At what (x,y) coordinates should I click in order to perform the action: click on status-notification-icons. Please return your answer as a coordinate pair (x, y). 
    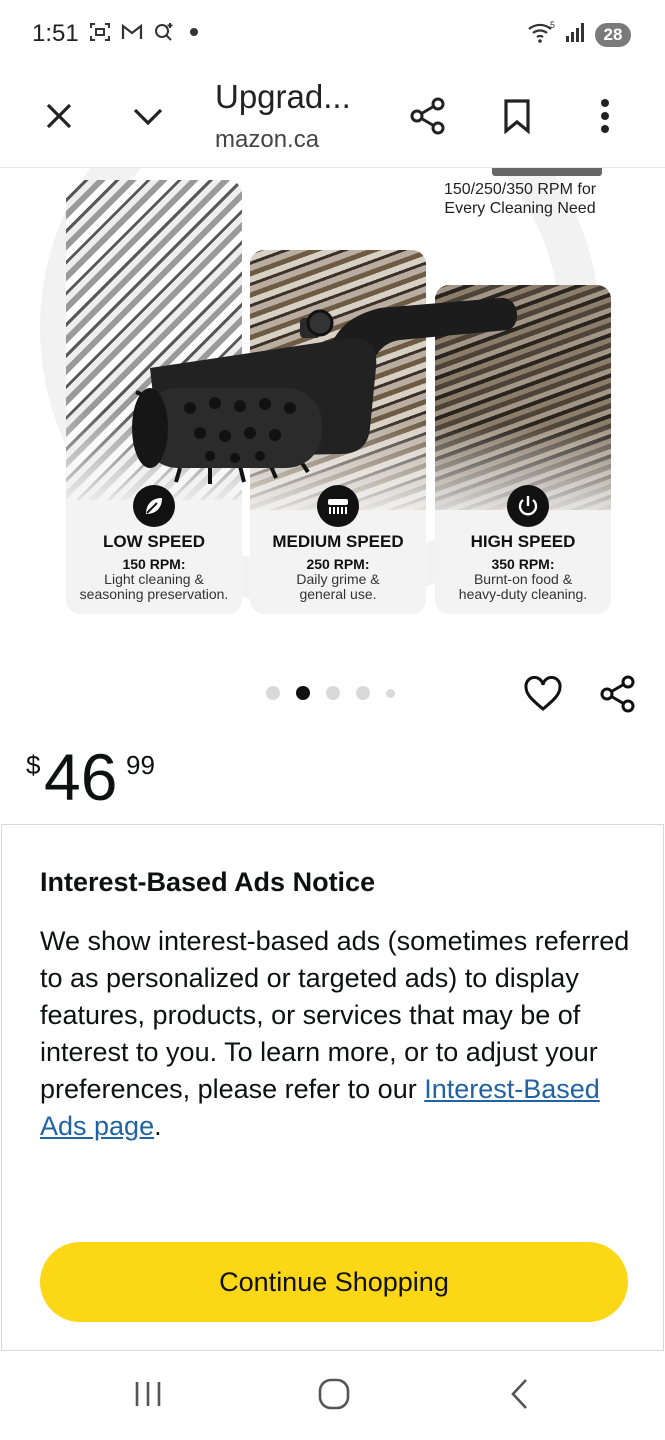
    Looking at the image, I should click on (143, 32).